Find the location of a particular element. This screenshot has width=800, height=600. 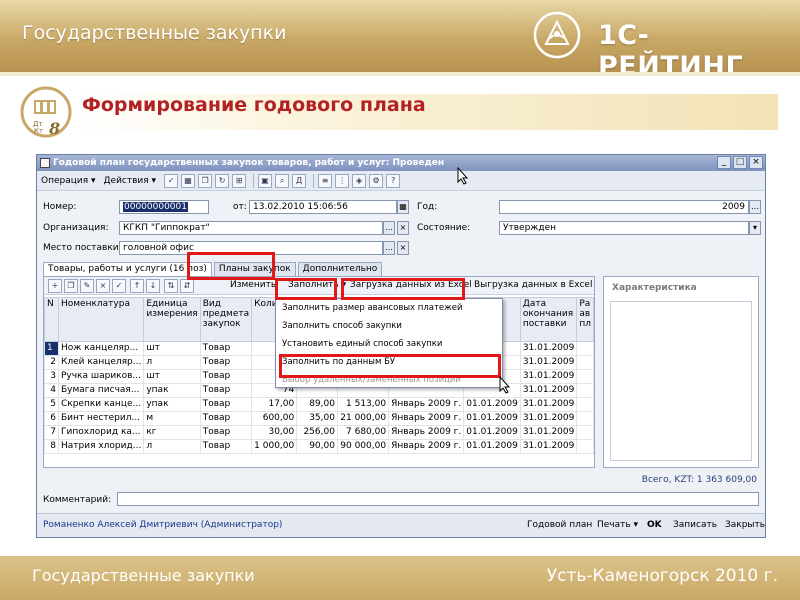

date-field: 13.02.2010 15:06:56 is located at coordinates (323, 207).